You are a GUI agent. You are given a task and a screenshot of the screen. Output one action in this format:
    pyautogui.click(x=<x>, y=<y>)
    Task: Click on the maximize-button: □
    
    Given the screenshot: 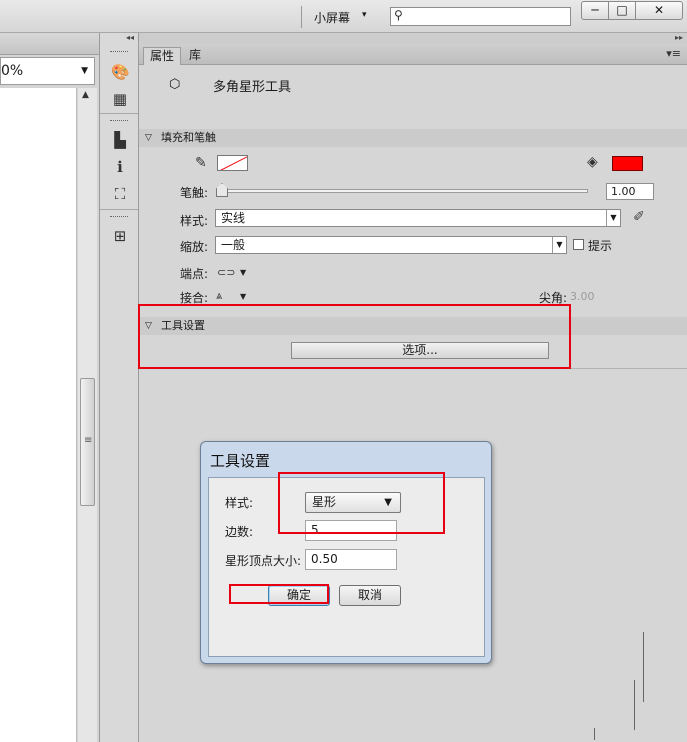 What is the action you would take?
    pyautogui.click(x=622, y=10)
    